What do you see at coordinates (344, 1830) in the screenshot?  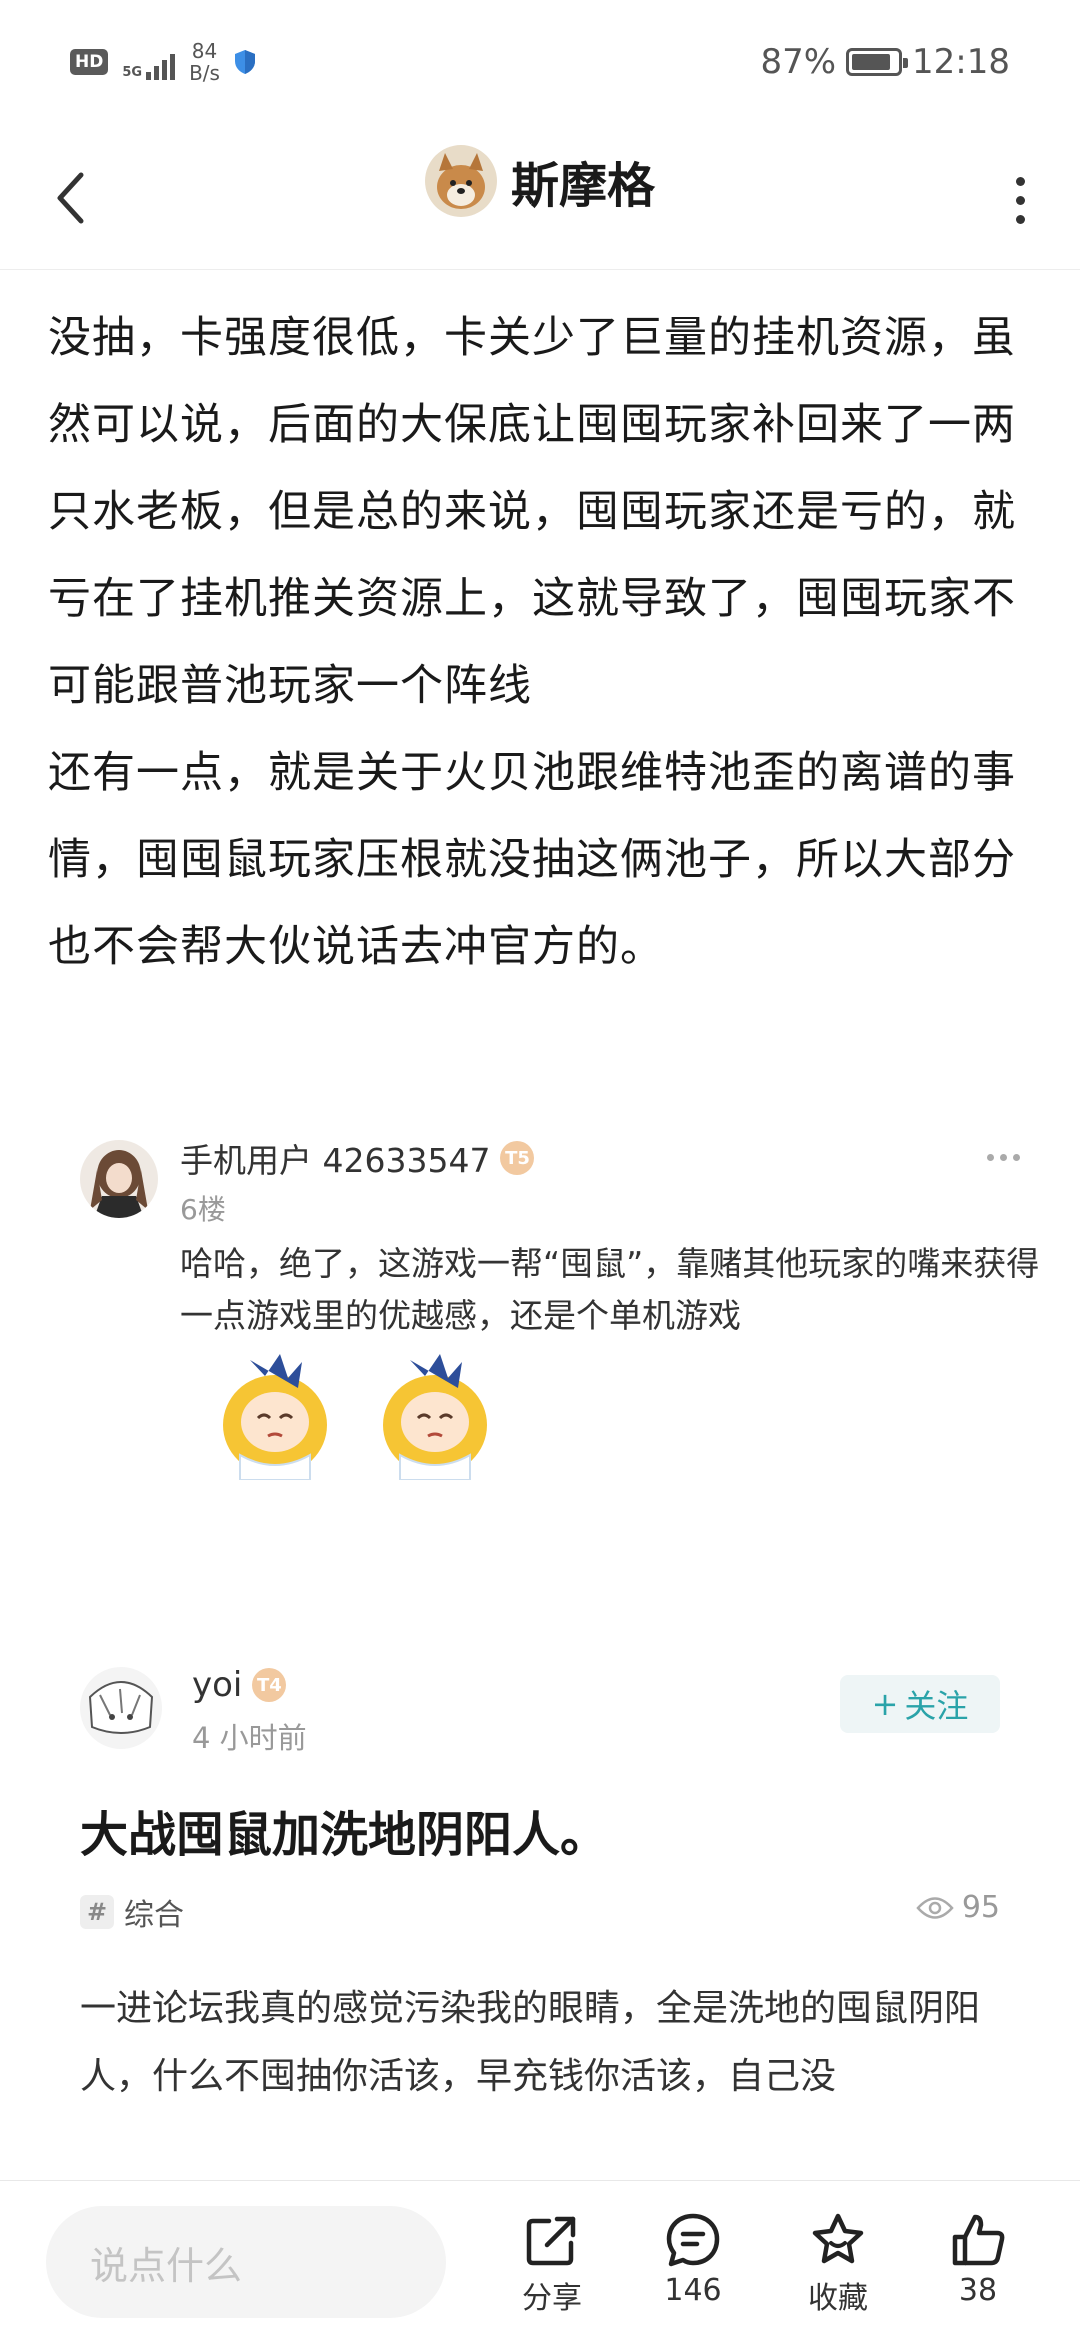 I see `post-title: 大战囤鼠加洗地阴阳人。` at bounding box center [344, 1830].